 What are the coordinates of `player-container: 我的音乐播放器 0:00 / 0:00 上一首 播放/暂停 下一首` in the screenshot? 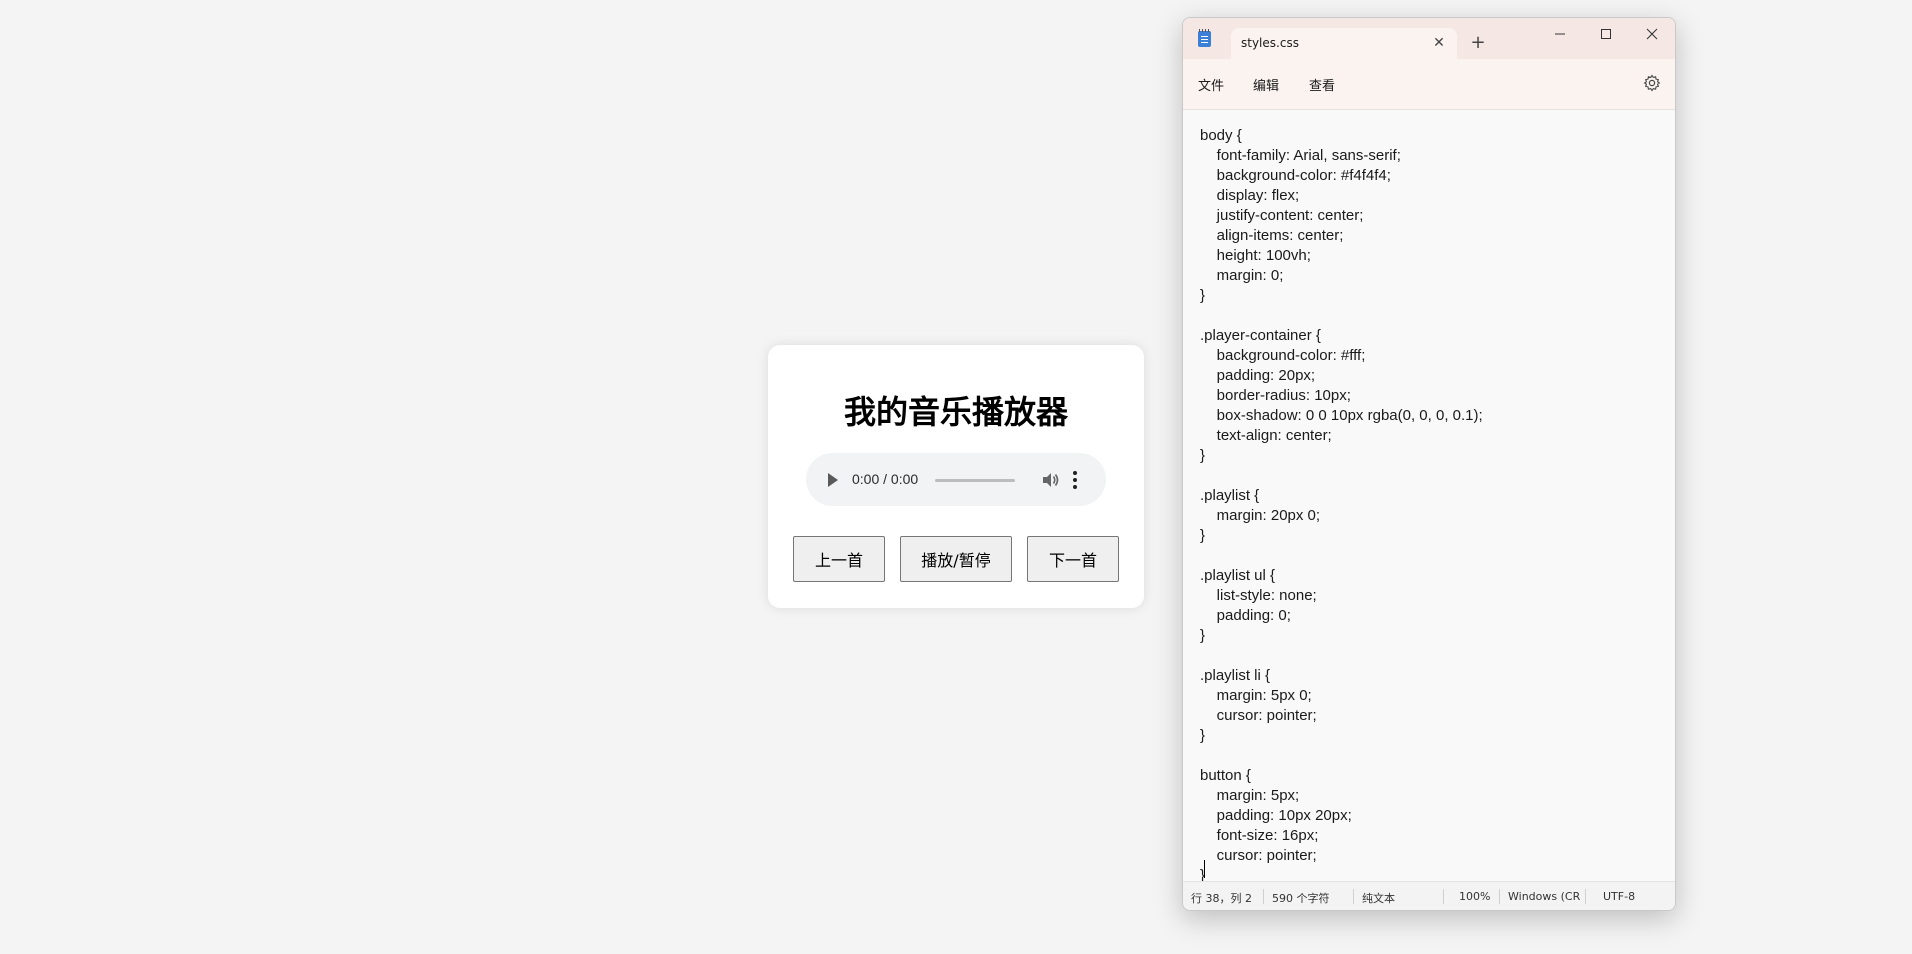 It's located at (956, 476).